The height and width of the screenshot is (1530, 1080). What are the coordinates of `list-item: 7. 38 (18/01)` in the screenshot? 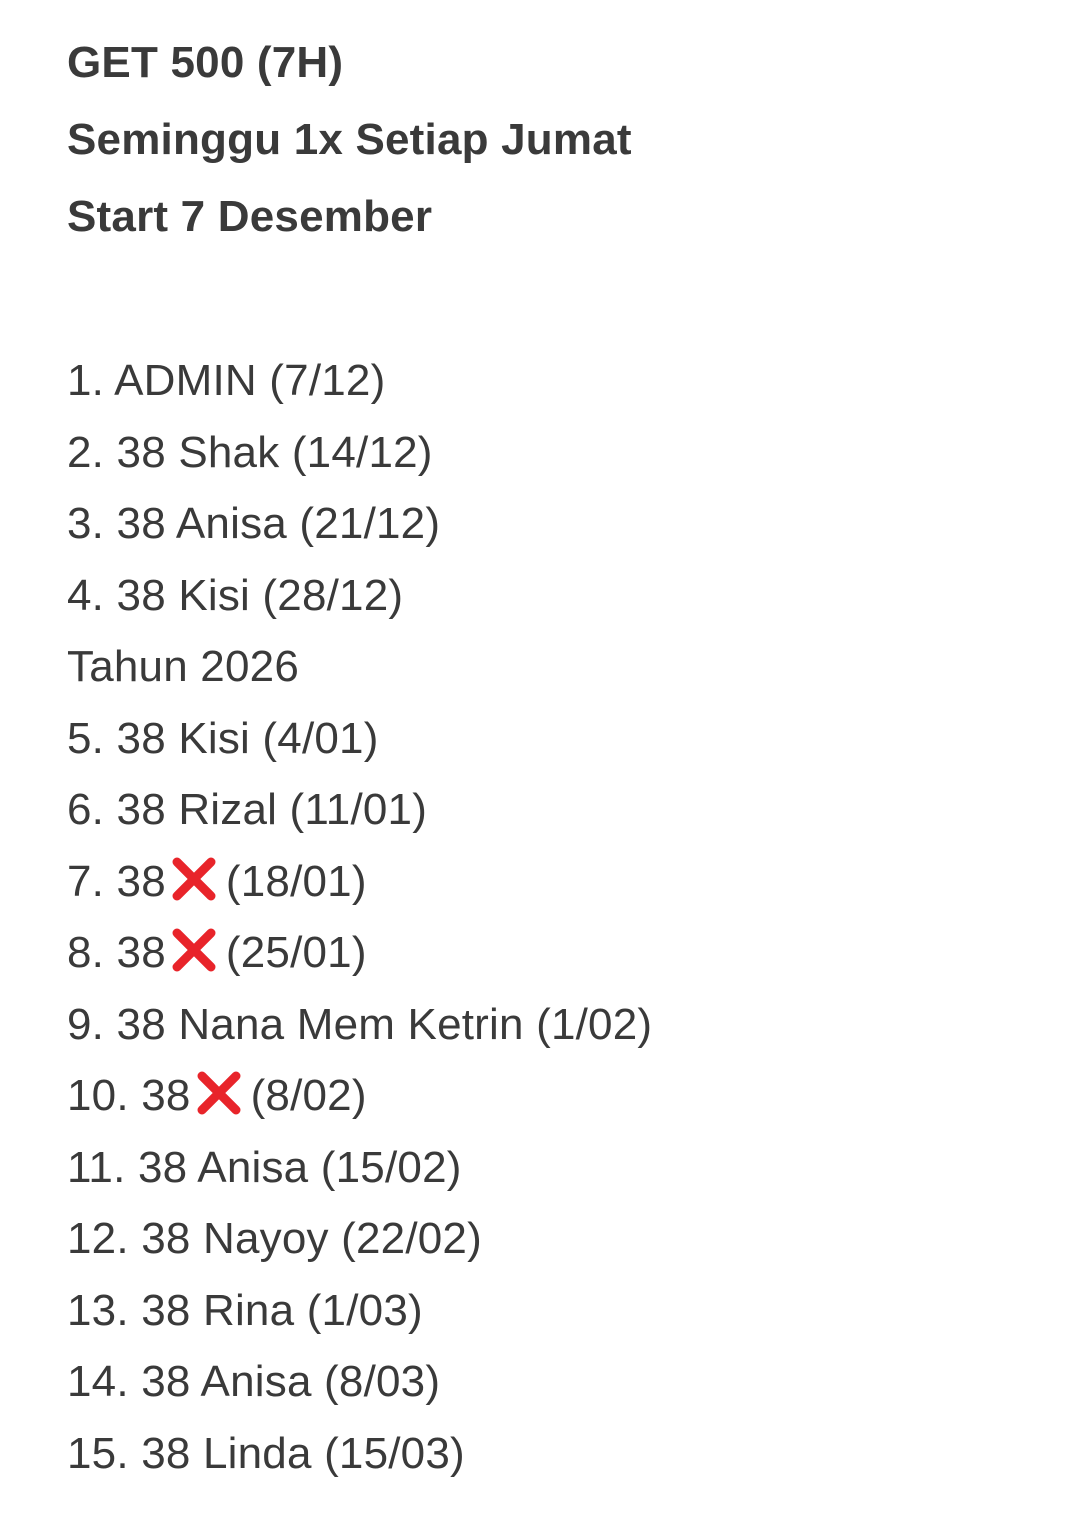 It's located at (553, 882).